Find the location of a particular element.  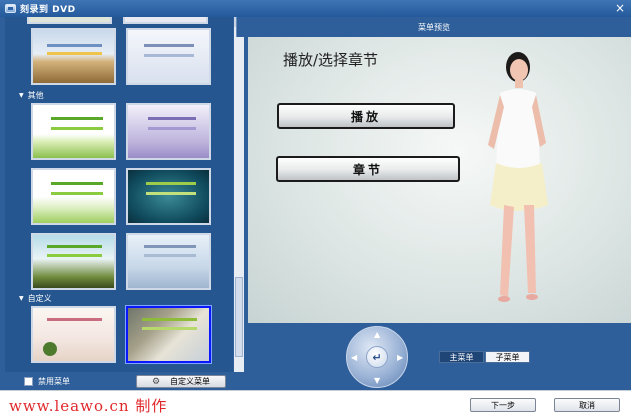

close-icon: × is located at coordinates (620, 8).